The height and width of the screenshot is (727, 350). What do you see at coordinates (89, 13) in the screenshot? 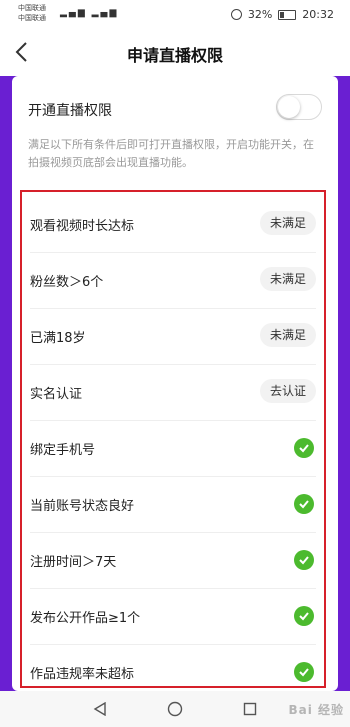
I see `signal-icon: ▂▄▆ ▂▄▆` at bounding box center [89, 13].